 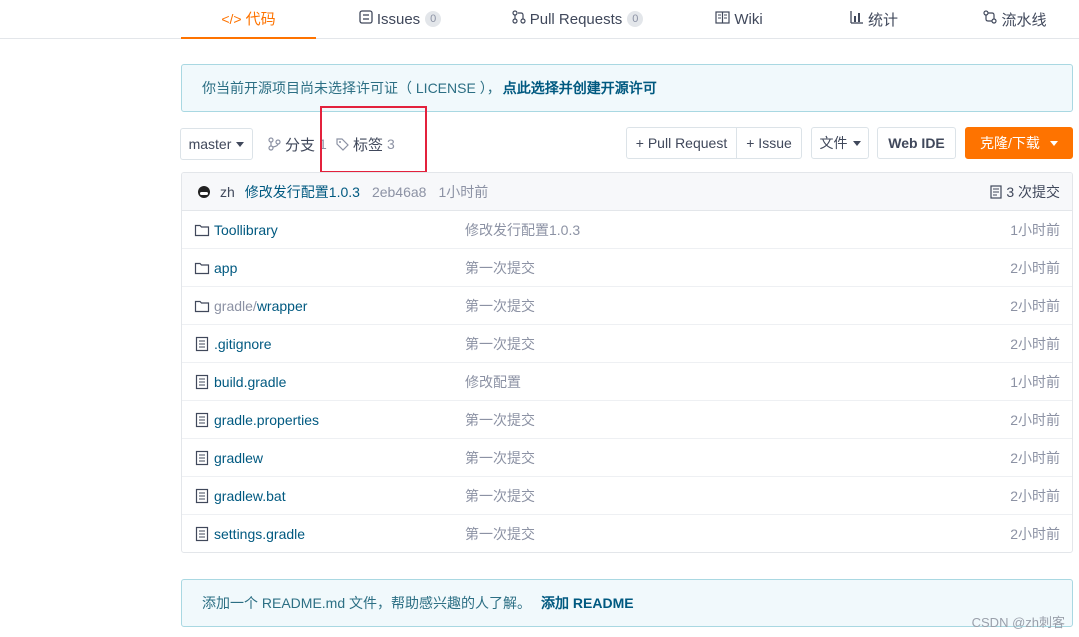 I want to click on tab-stats: 统计, so click(x=874, y=19).